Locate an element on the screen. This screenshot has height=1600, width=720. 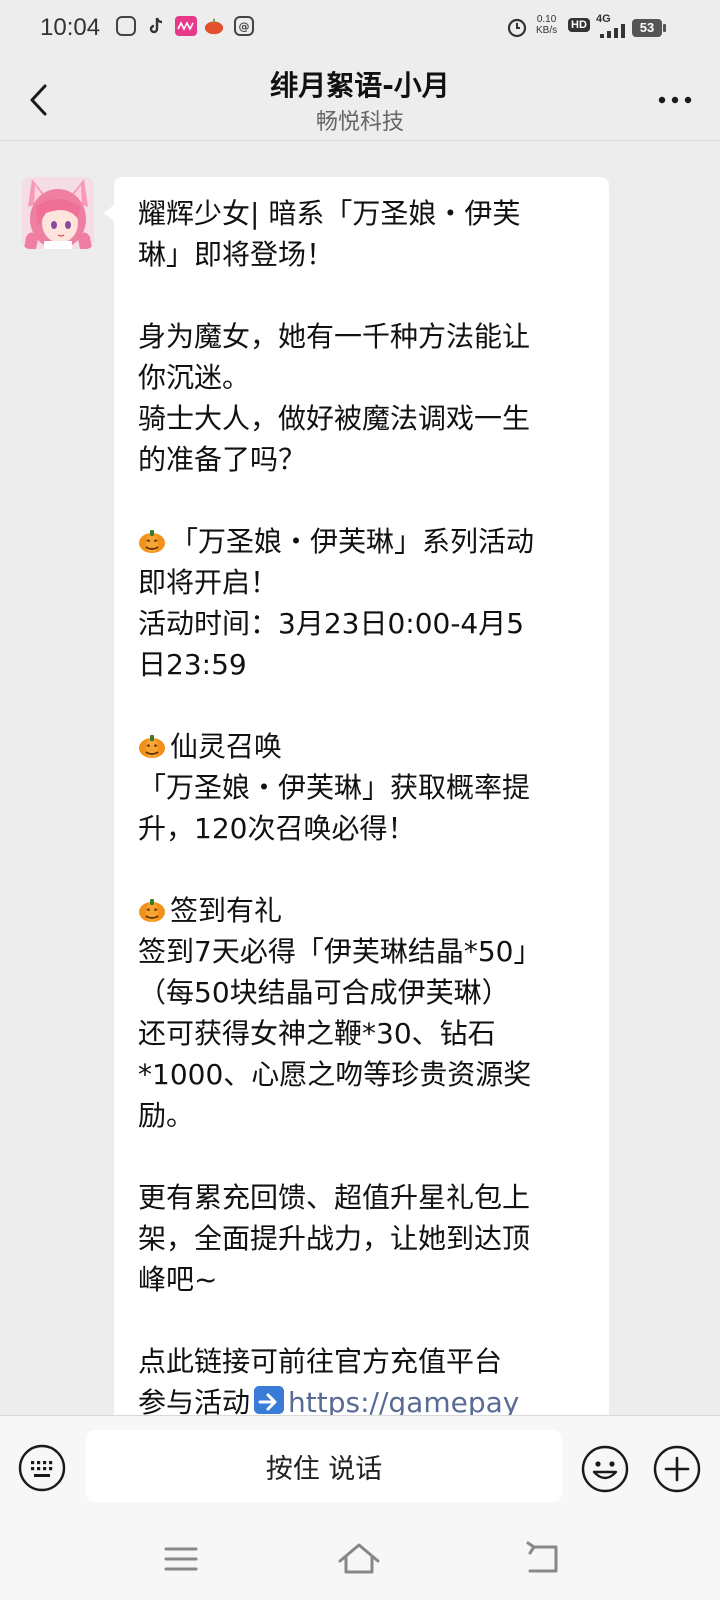
more-dots-icon is located at coordinates (675, 100).